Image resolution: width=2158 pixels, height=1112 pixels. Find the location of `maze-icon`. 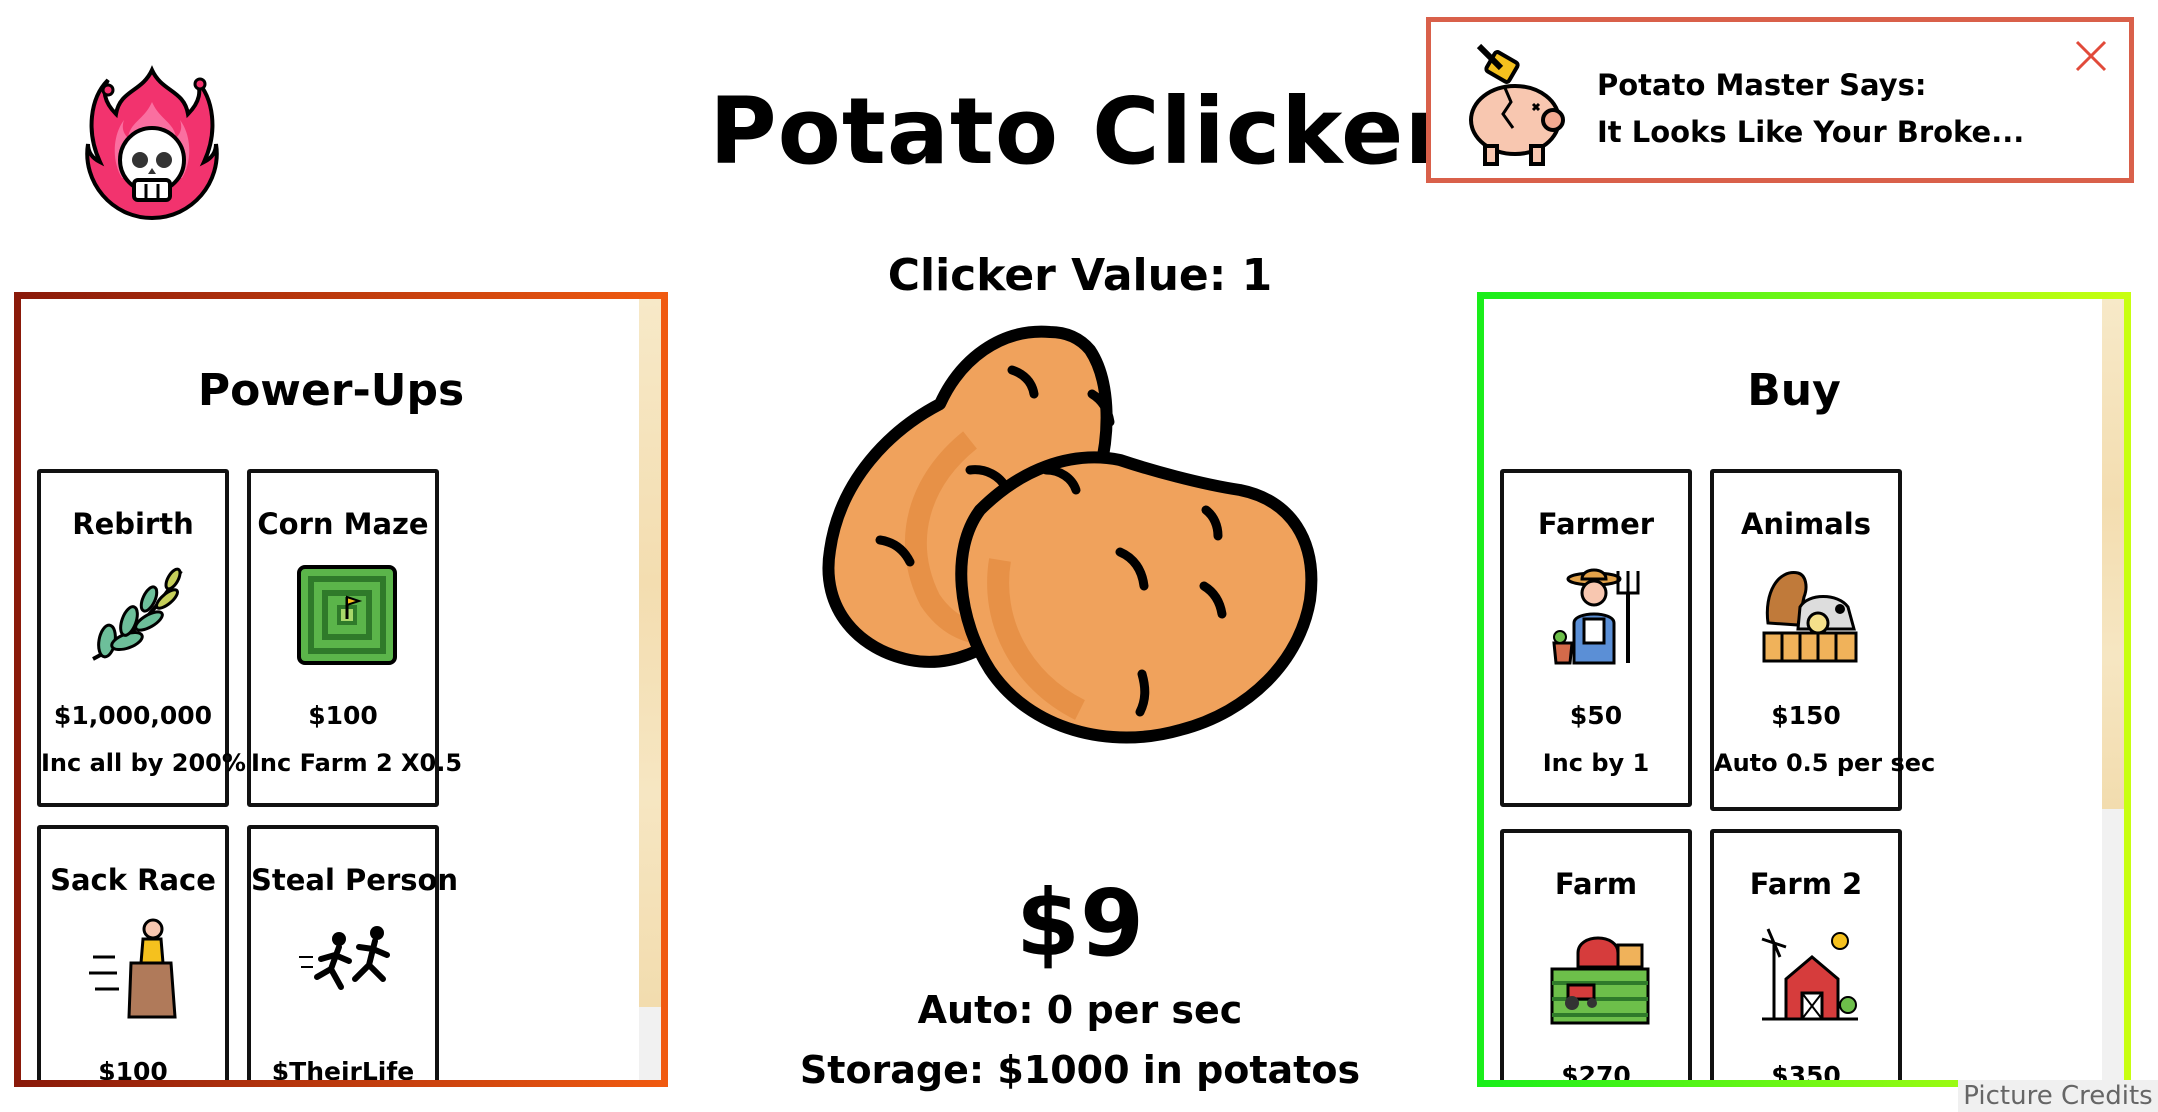

maze-icon is located at coordinates (347, 615).